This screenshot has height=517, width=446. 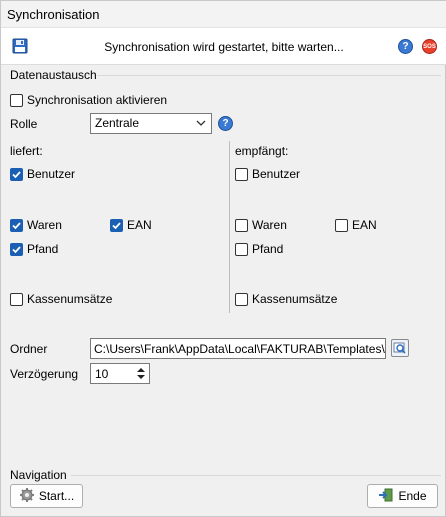 I want to click on chevron-down-icon, so click(x=201, y=124).